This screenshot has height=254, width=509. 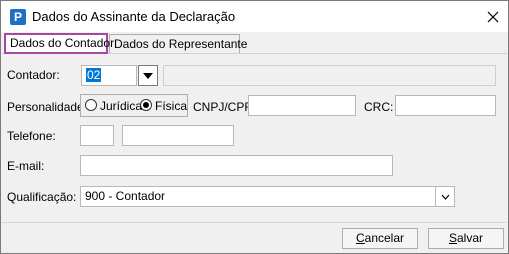 What do you see at coordinates (42, 197) in the screenshot?
I see `qualificacao-label: Qualificação:` at bounding box center [42, 197].